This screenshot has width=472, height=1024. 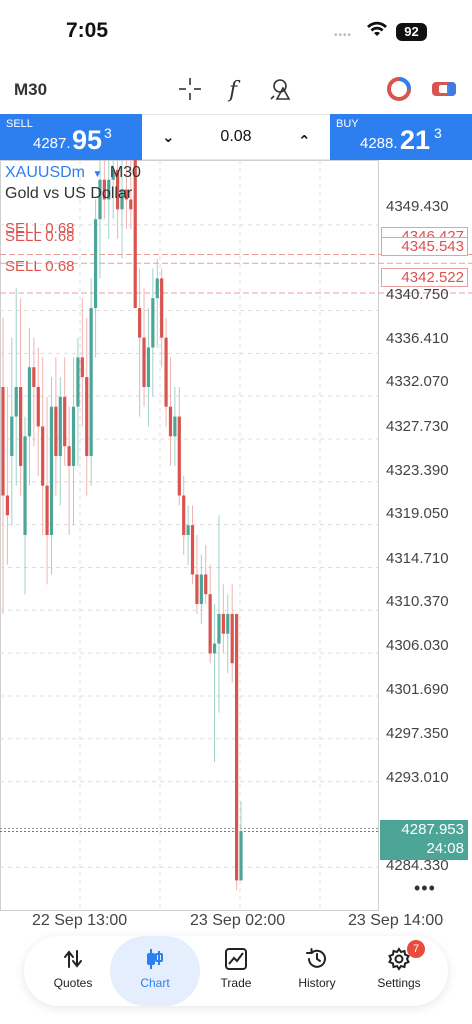 What do you see at coordinates (236, 137) in the screenshot?
I see `volume-stepper: ⌄ 0.08 ⌃` at bounding box center [236, 137].